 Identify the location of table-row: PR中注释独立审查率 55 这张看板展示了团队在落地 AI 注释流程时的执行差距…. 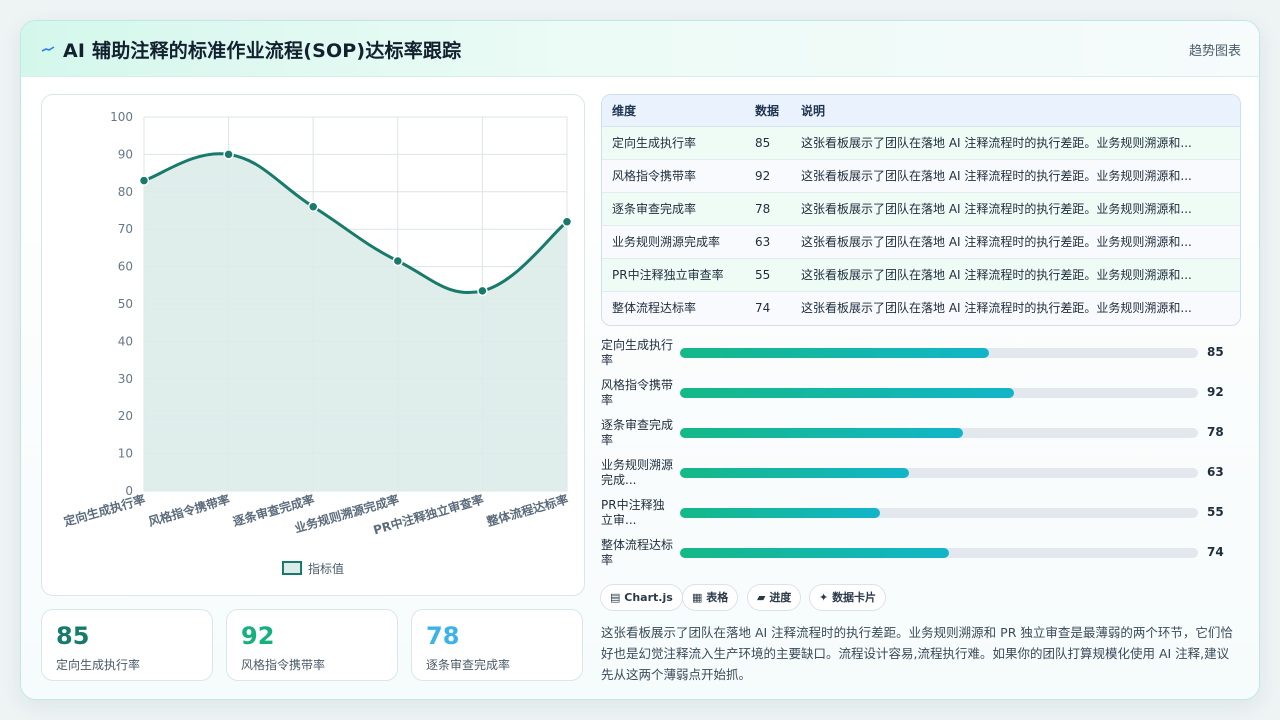
(921, 275).